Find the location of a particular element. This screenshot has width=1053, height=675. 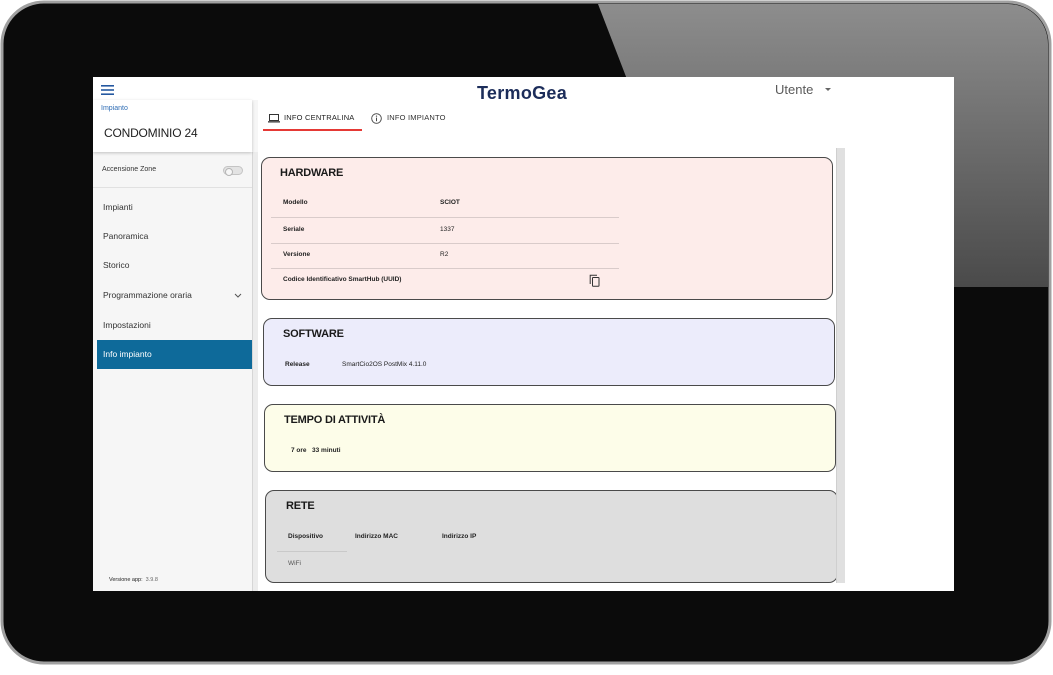

user-name: Utente is located at coordinates (794, 89).